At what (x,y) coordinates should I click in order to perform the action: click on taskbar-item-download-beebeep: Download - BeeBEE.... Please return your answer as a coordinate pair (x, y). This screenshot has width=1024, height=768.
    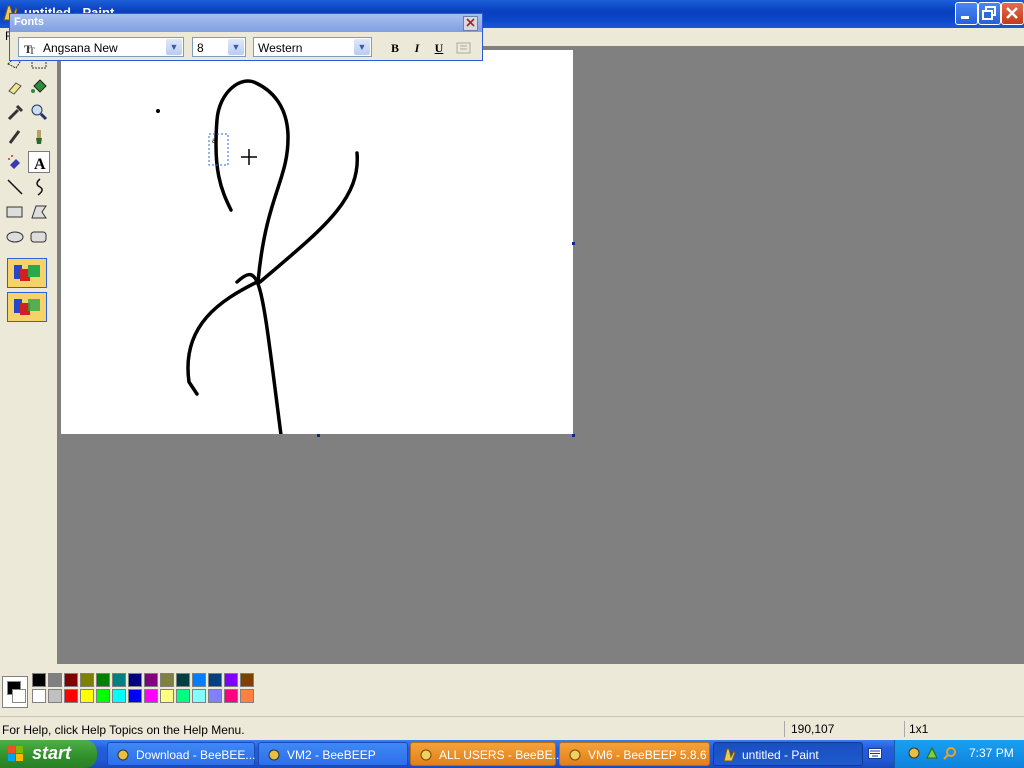
    Looking at the image, I should click on (181, 754).